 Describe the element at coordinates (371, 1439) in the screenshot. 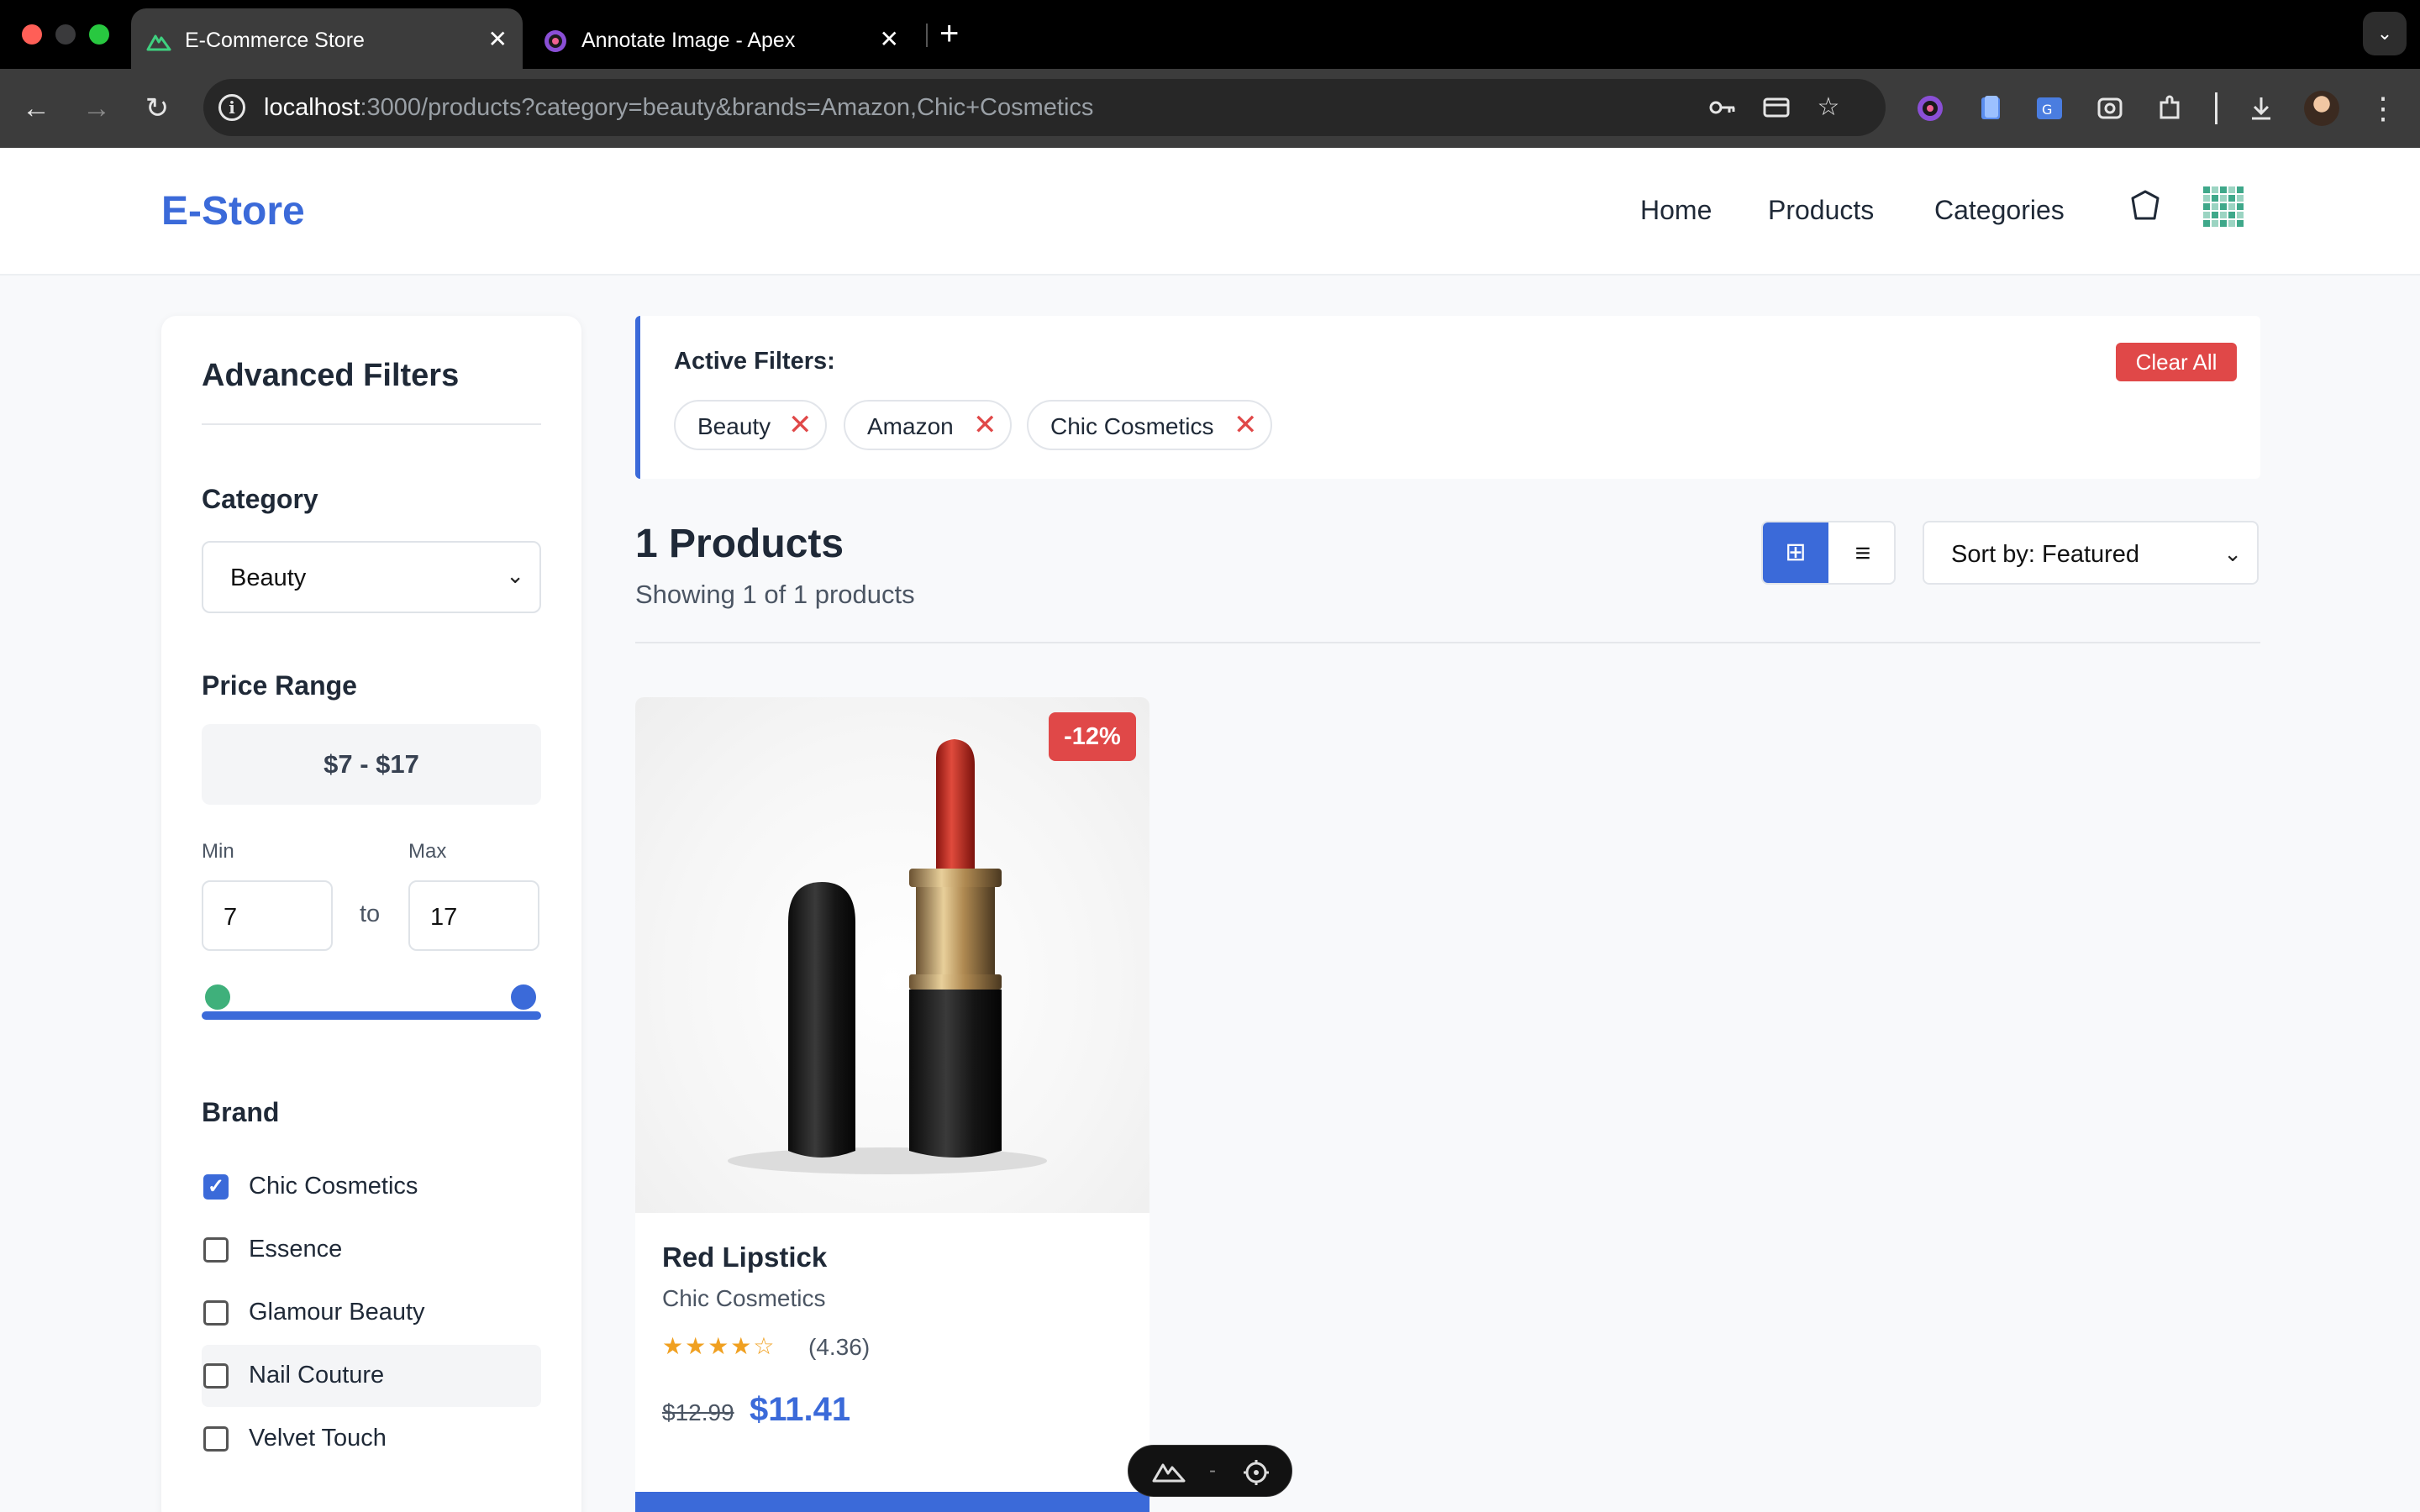

I see `brand-option-velvet-touch: Velvet Touch` at that location.